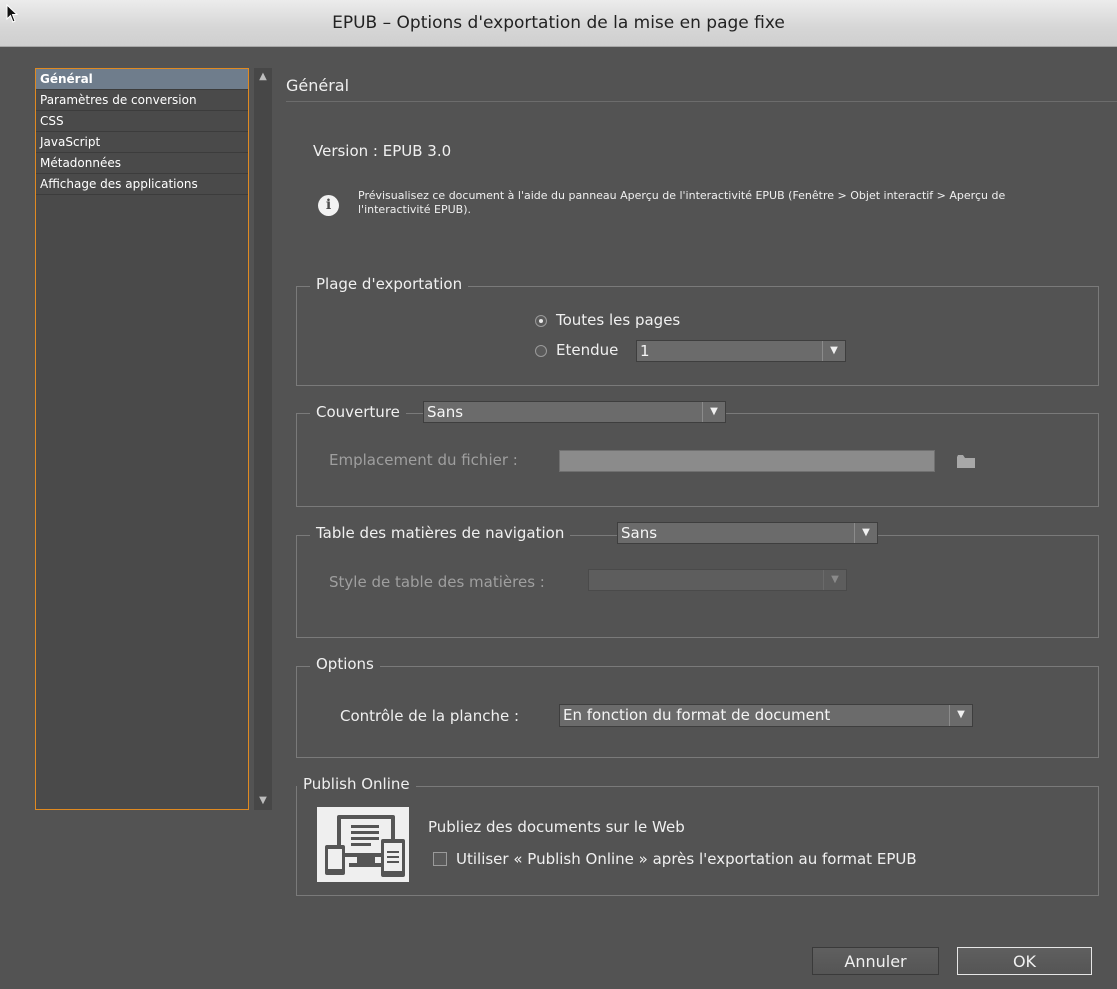 This screenshot has width=1117, height=989. Describe the element at coordinates (142, 121) in the screenshot. I see `sidebar-item-css: CSS` at that location.